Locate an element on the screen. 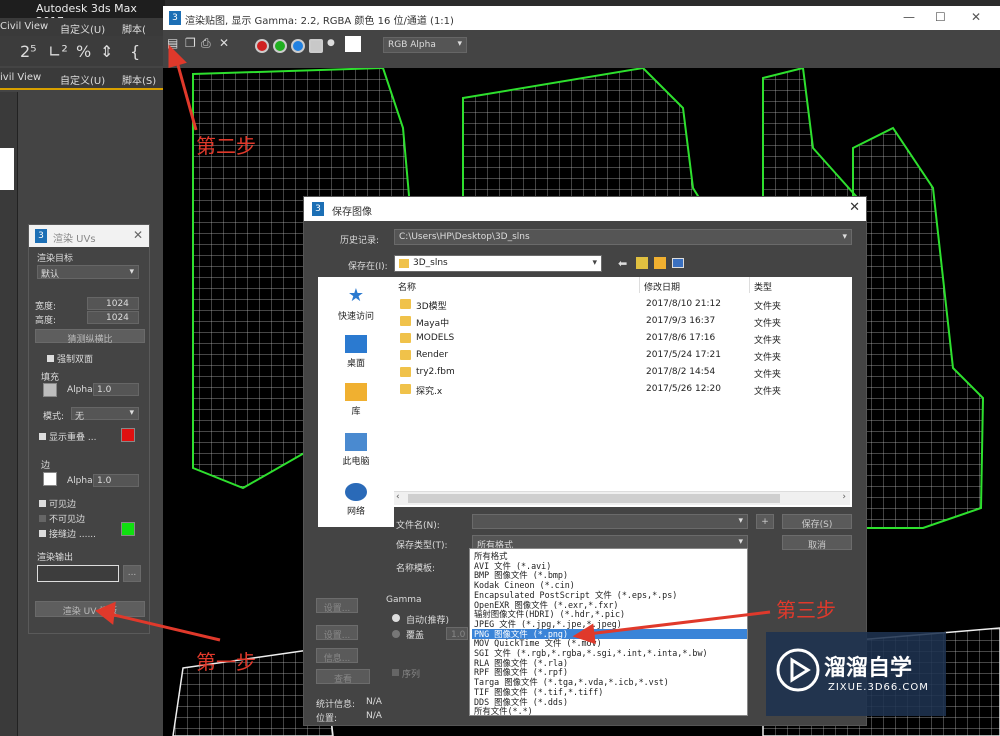  arrow-step2 is located at coordinates (186, 94).